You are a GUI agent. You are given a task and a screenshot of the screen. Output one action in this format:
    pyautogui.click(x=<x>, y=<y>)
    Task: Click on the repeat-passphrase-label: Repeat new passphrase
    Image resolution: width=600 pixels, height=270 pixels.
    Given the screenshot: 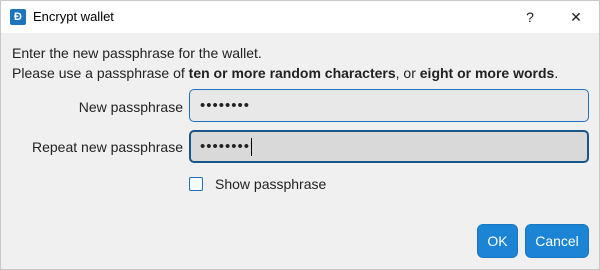 What is the action you would take?
    pyautogui.click(x=107, y=147)
    